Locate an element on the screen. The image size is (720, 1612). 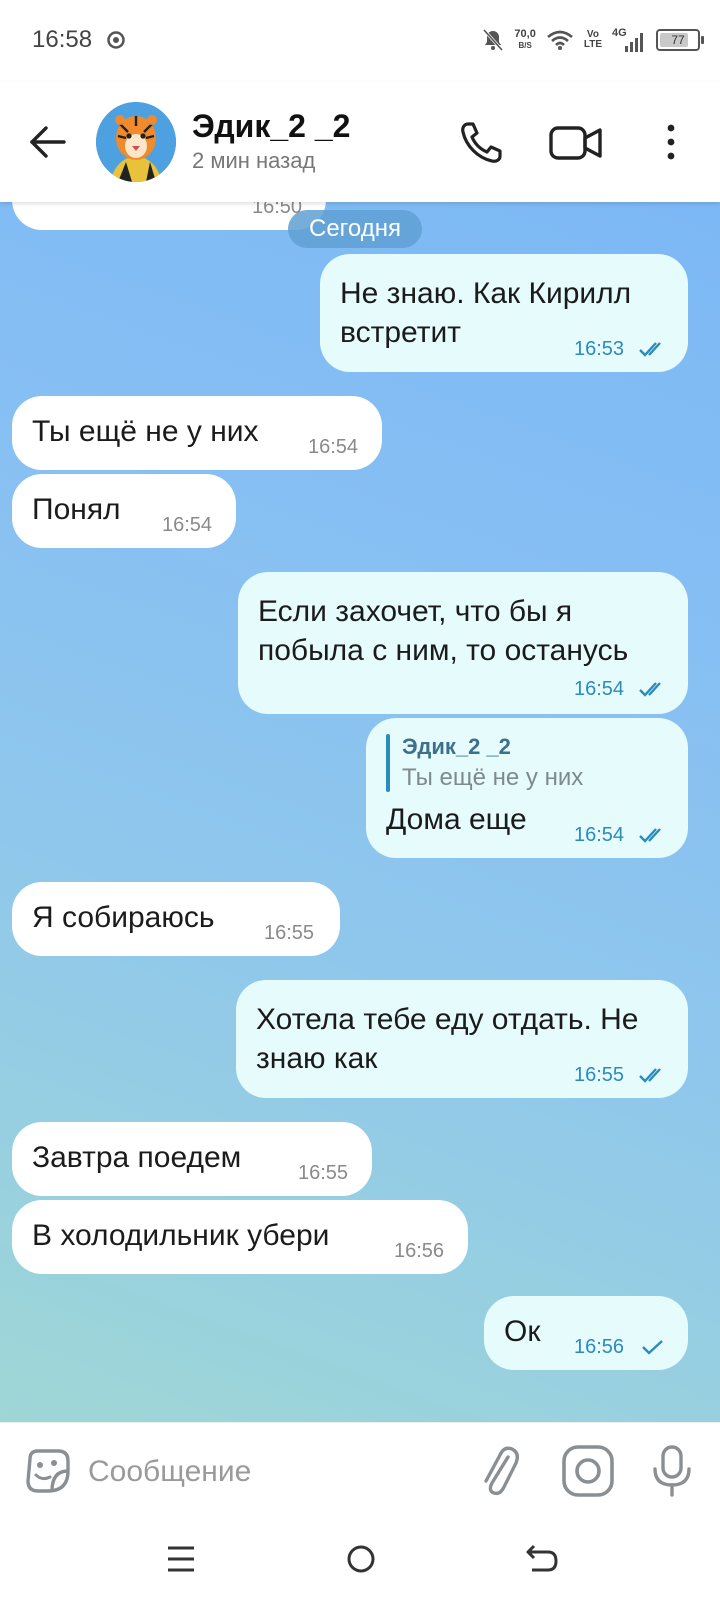
message-outgoing-reply: Эдик_2 _2 Ты ещё не у них Дома еще 16:54 is located at coordinates (527, 788).